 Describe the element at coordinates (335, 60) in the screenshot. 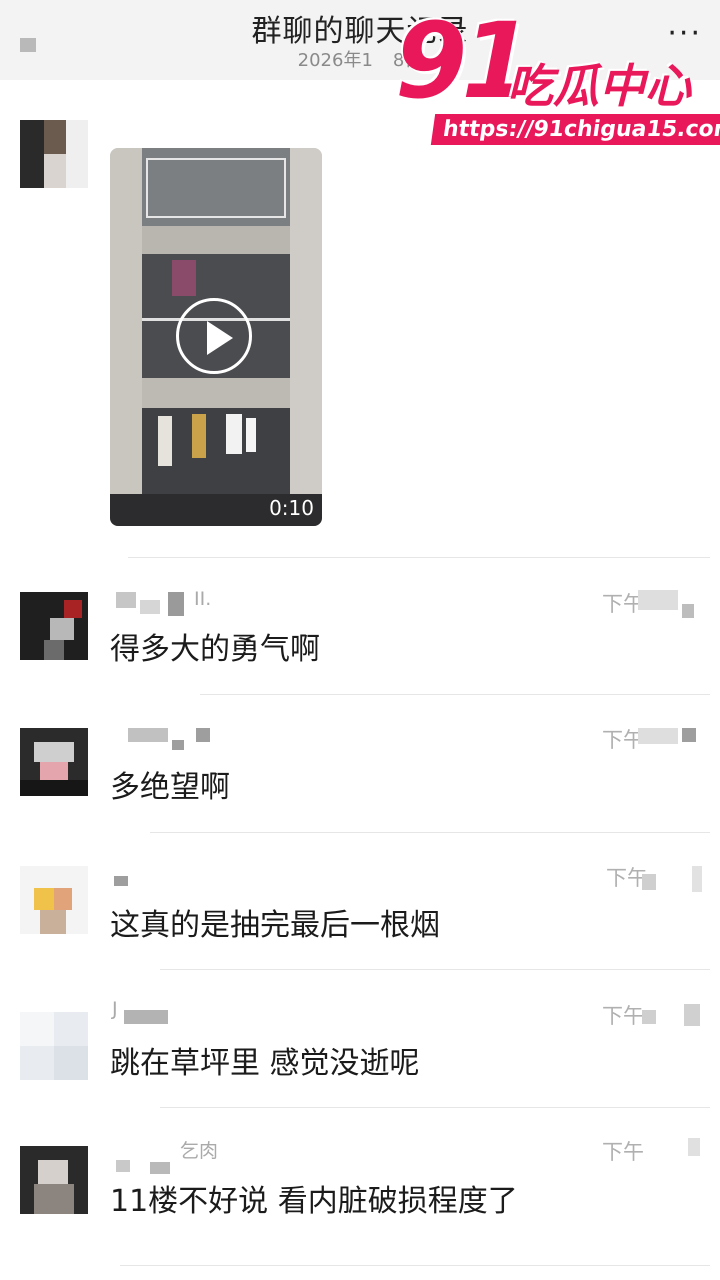

I see `chat-date-prefix: 2026年1` at that location.